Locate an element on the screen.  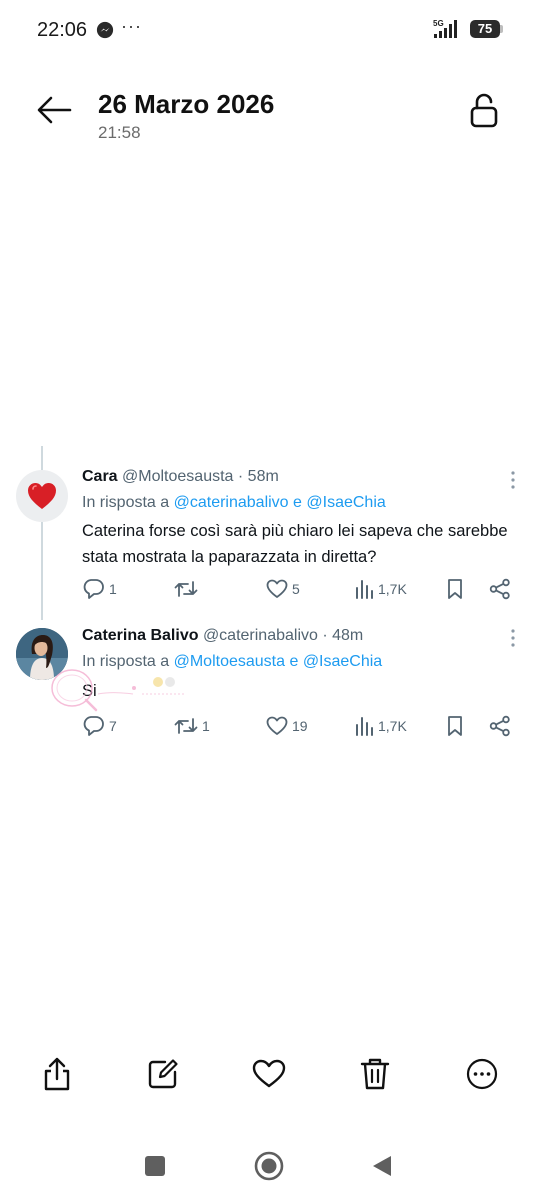
system-navigation-bar is located at coordinates (269, 1165).